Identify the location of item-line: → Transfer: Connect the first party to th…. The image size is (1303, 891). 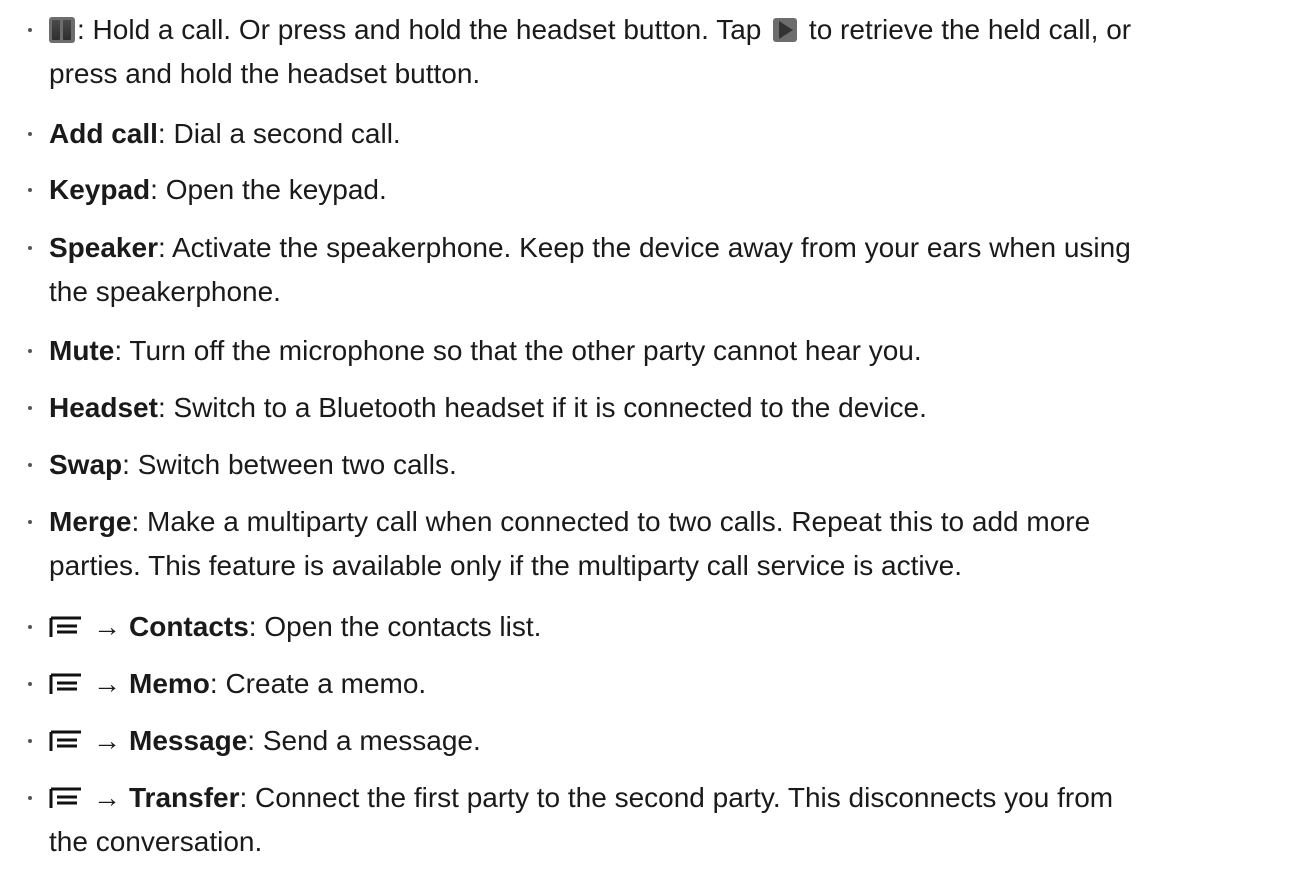
(671, 798).